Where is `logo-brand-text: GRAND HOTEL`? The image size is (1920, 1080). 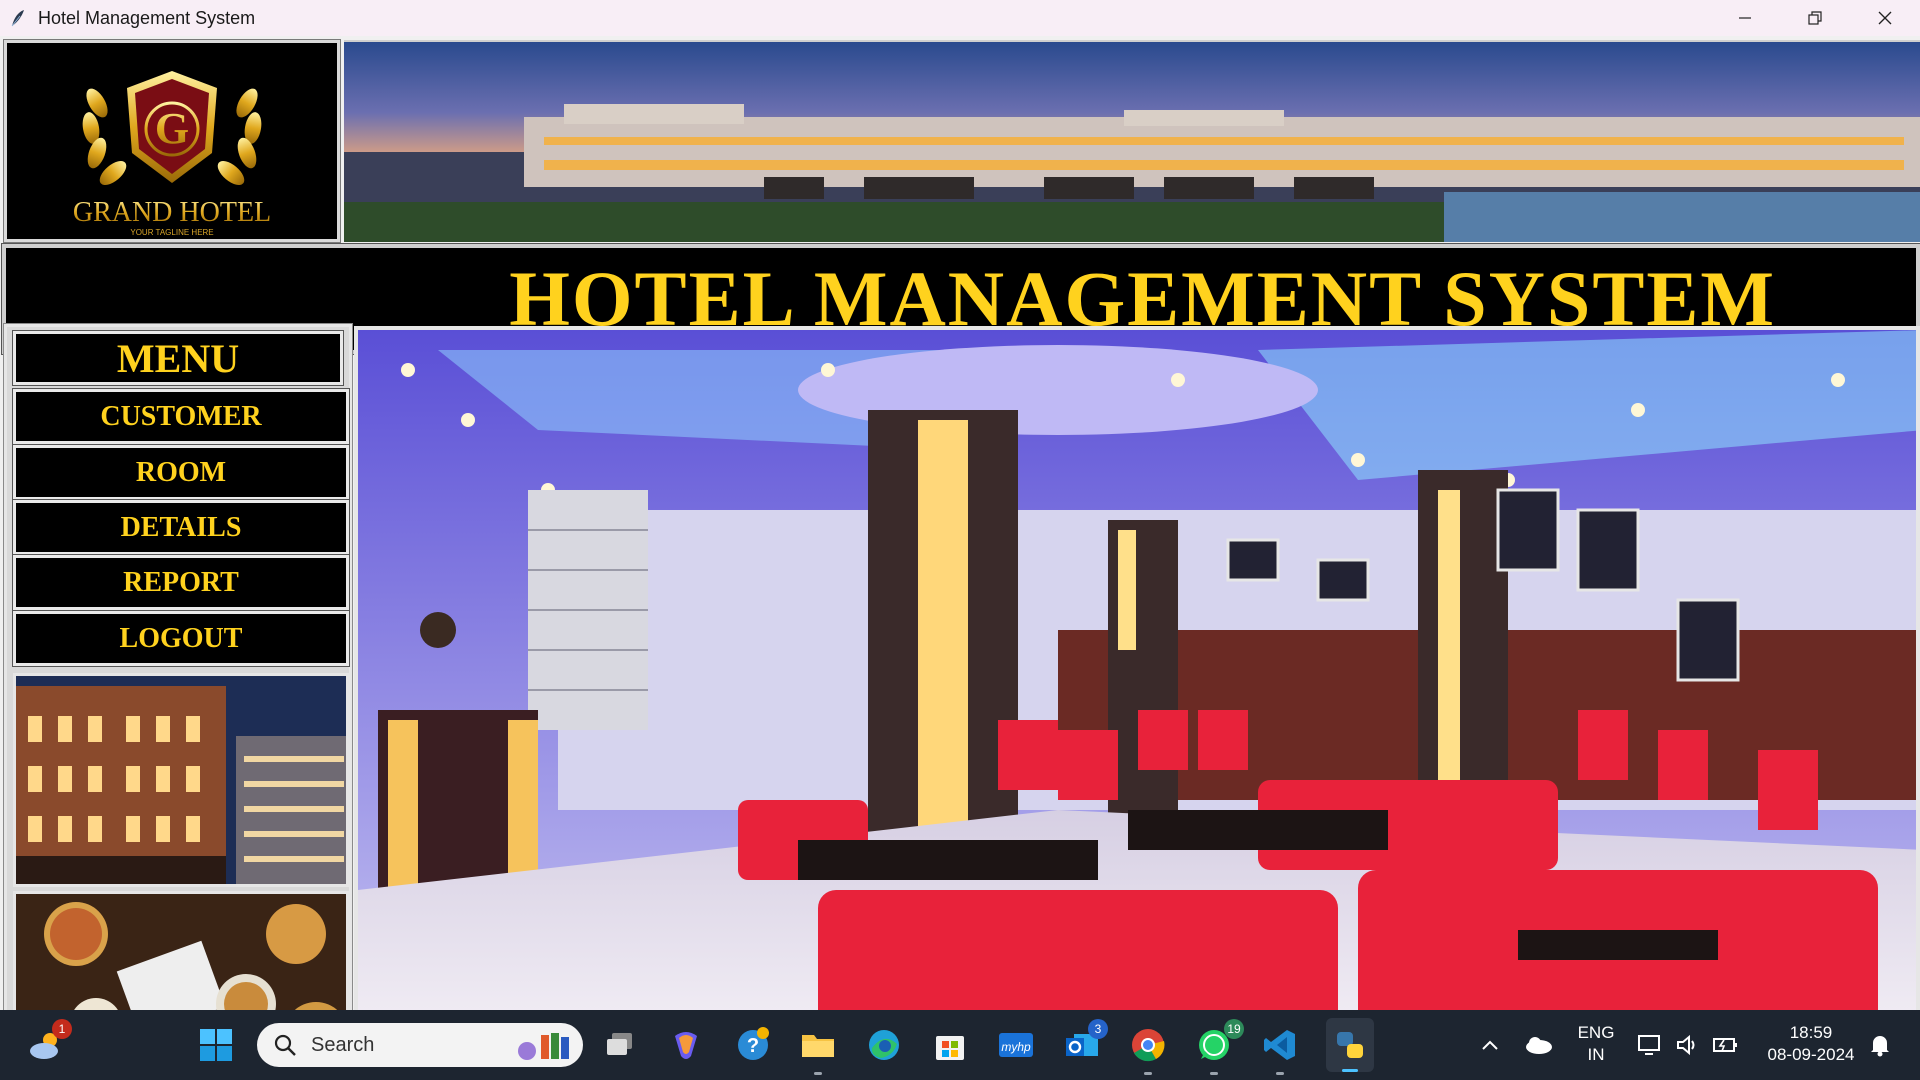
logo-brand-text: GRAND HOTEL is located at coordinates (172, 212).